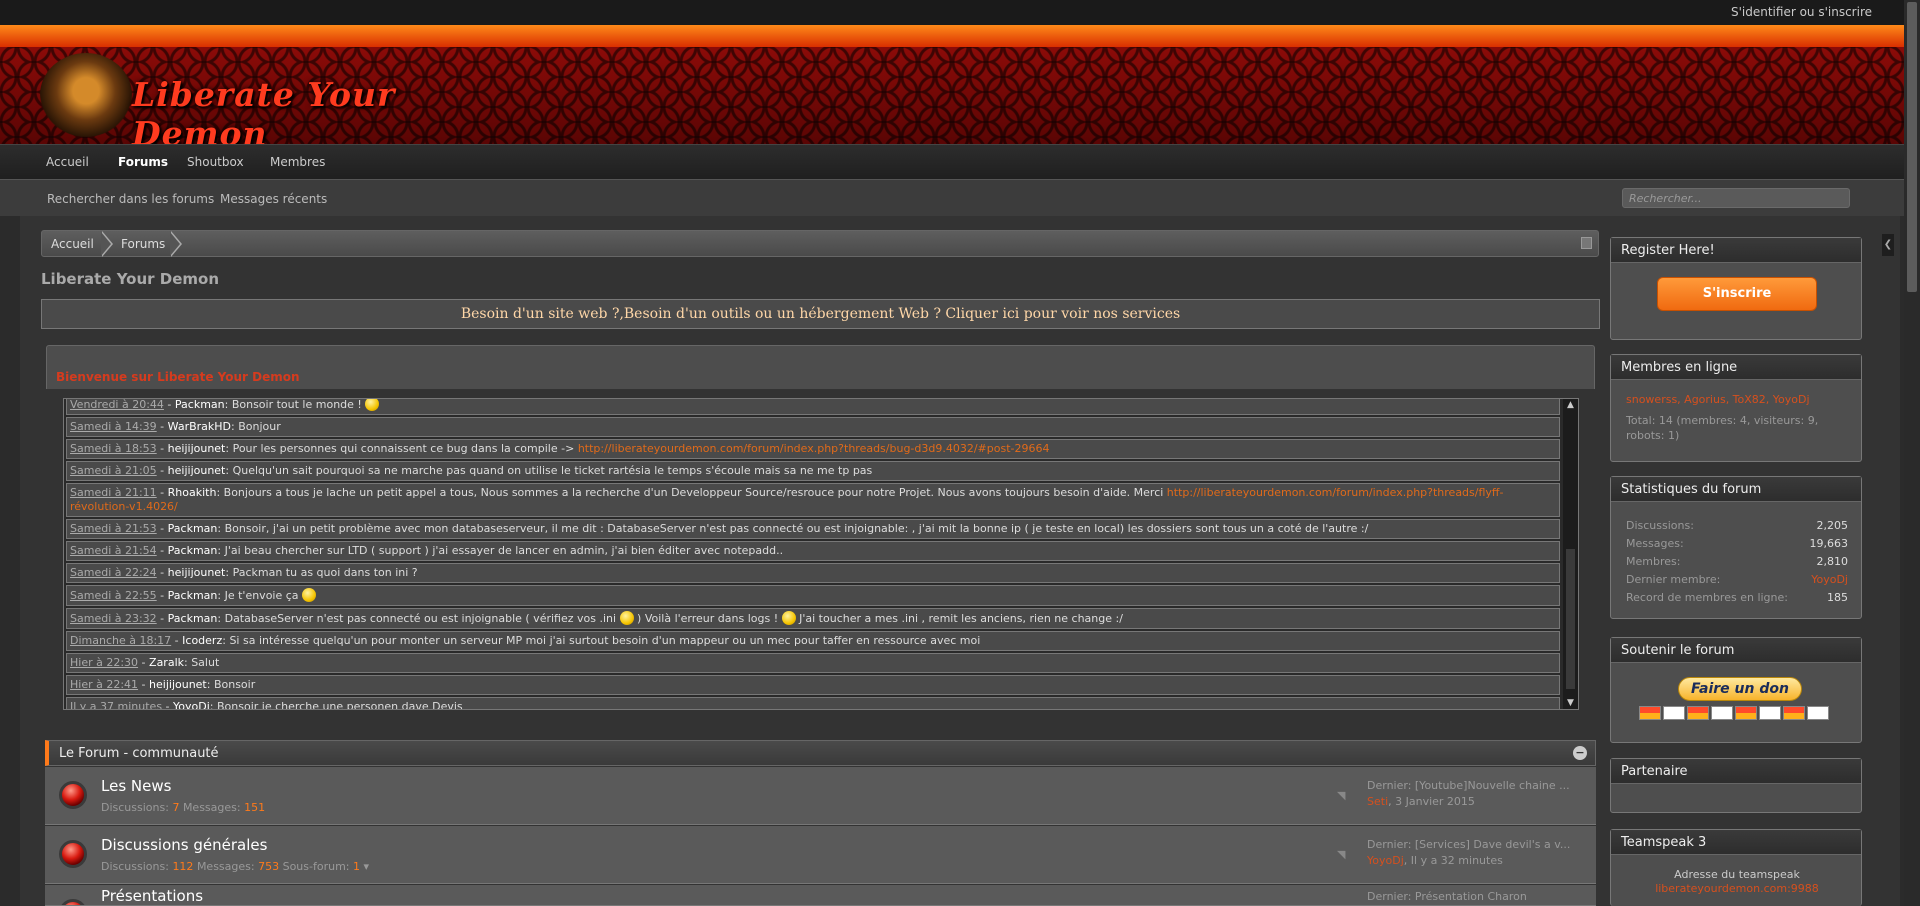  I want to click on stat-value: 2,205, so click(1832, 525).